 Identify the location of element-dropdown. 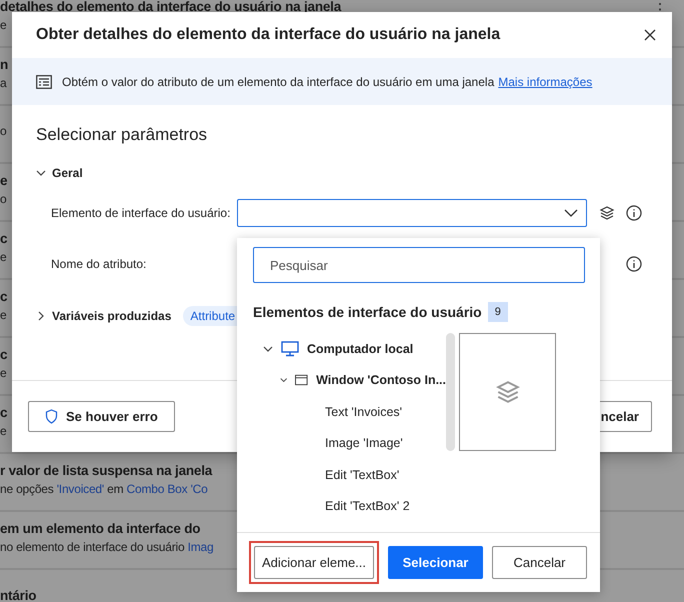
(412, 213).